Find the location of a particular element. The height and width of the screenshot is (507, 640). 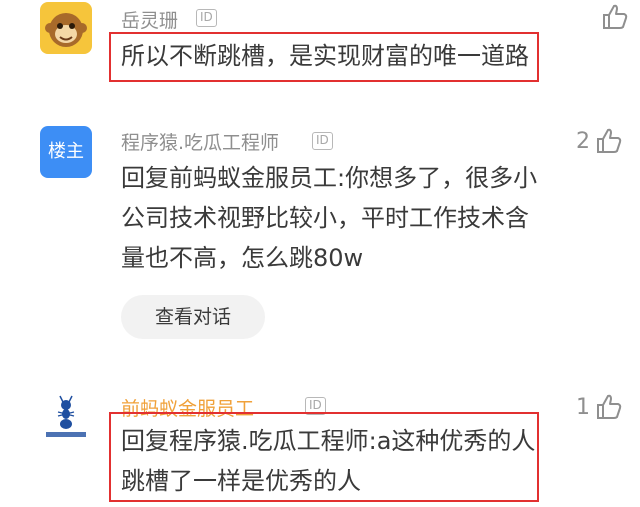

like-button: 1 is located at coordinates (599, 407).